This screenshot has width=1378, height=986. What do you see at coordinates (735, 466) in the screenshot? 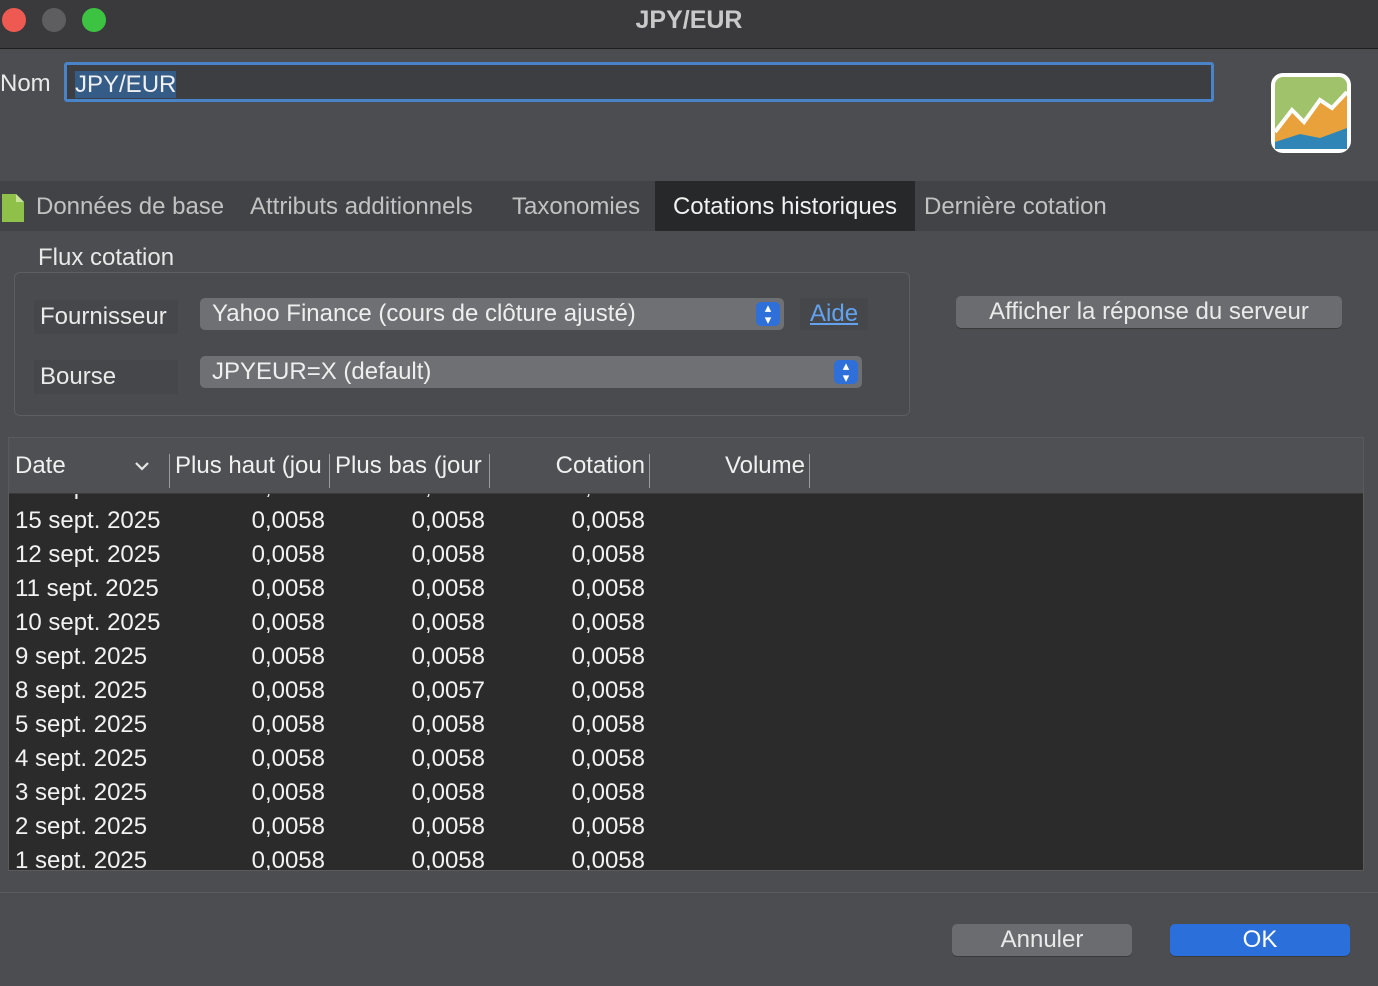
I see `column-header-volume: Volume` at bounding box center [735, 466].